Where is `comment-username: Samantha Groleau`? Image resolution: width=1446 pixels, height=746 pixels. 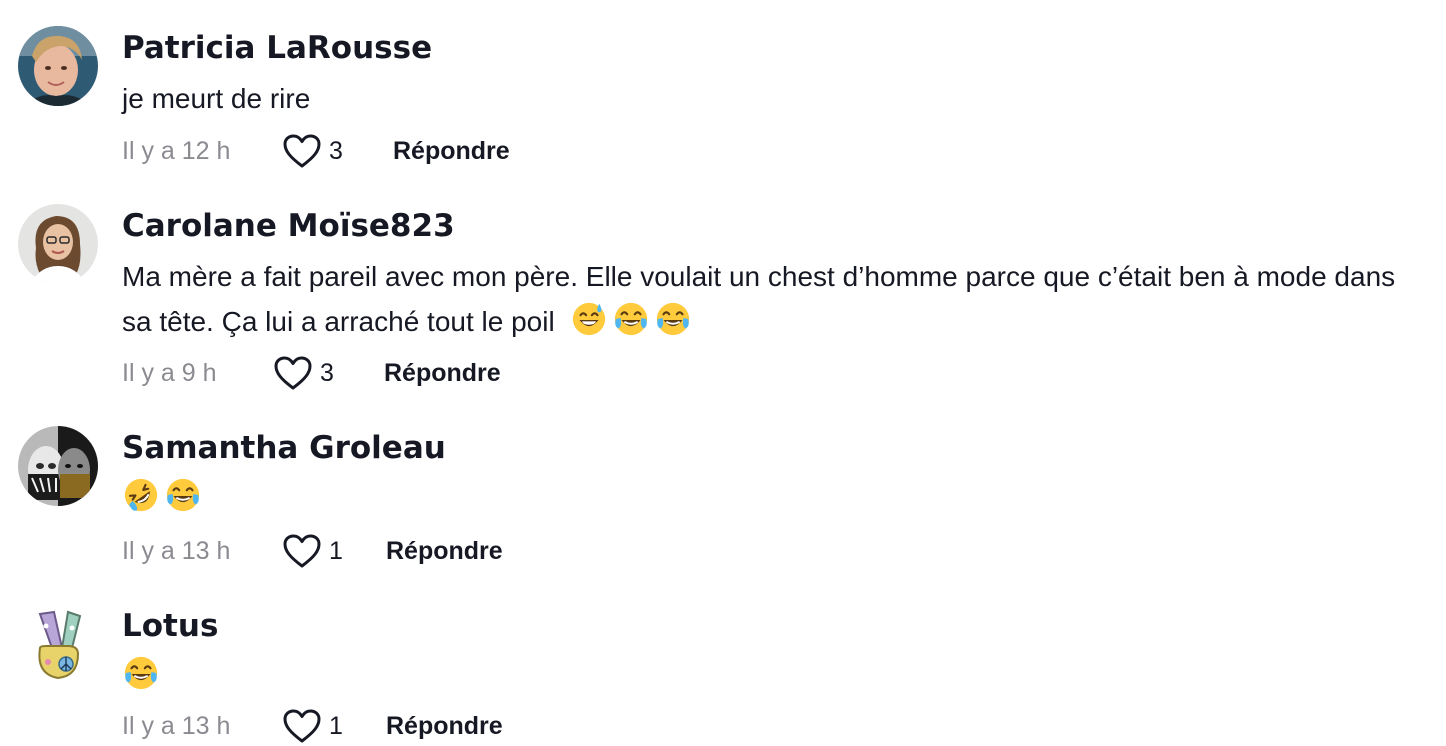 comment-username: Samantha Groleau is located at coordinates (284, 448).